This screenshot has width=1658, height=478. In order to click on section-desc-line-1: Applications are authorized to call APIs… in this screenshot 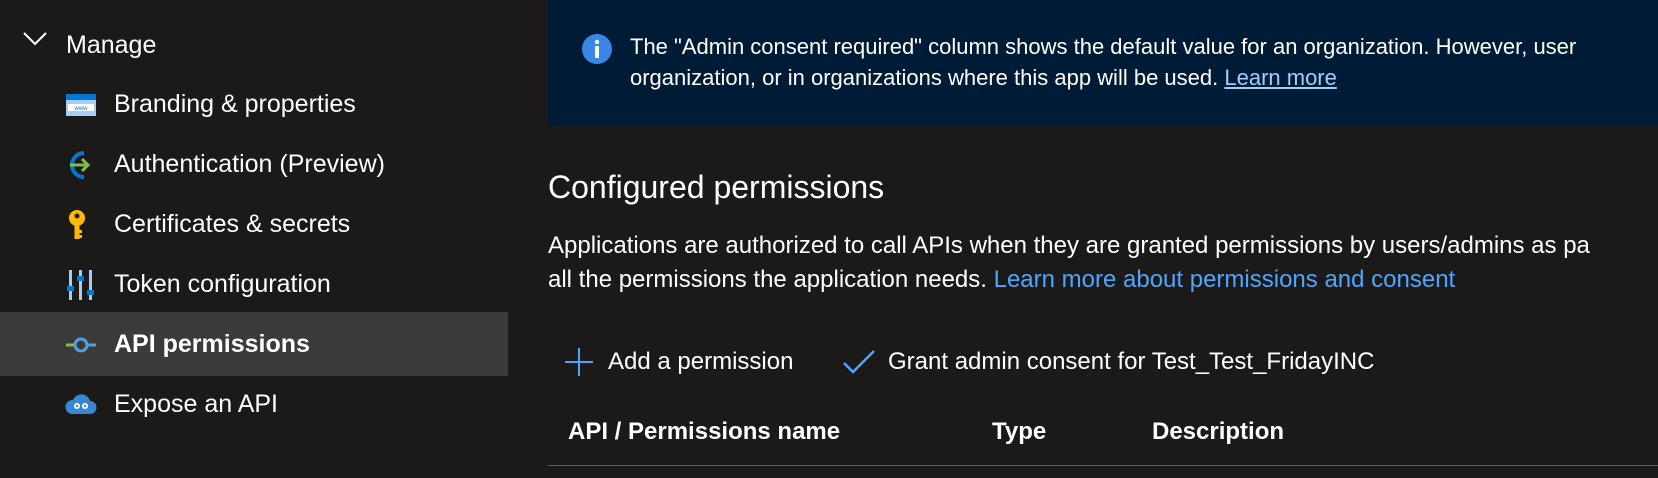, I will do `click(1069, 245)`.